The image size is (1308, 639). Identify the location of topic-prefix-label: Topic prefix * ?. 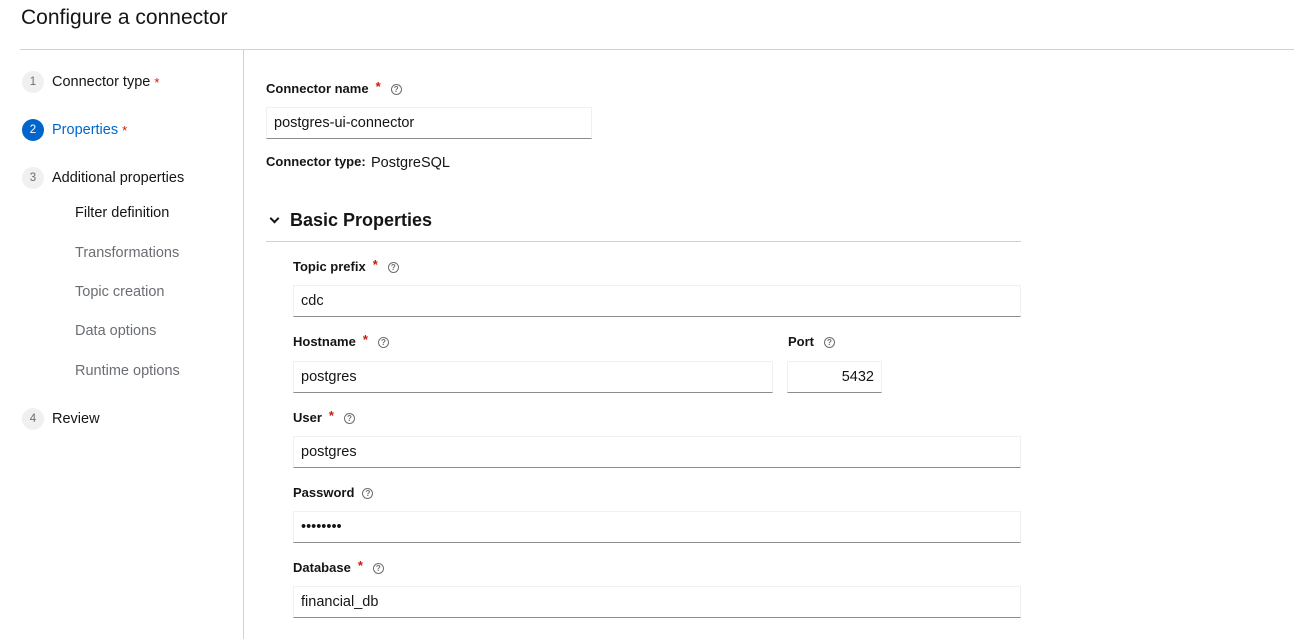
(346, 265).